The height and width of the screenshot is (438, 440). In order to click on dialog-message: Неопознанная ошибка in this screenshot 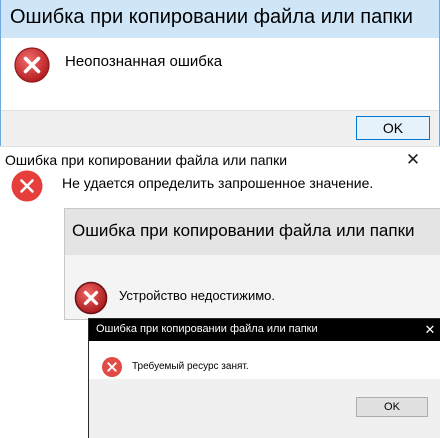, I will do `click(144, 61)`.